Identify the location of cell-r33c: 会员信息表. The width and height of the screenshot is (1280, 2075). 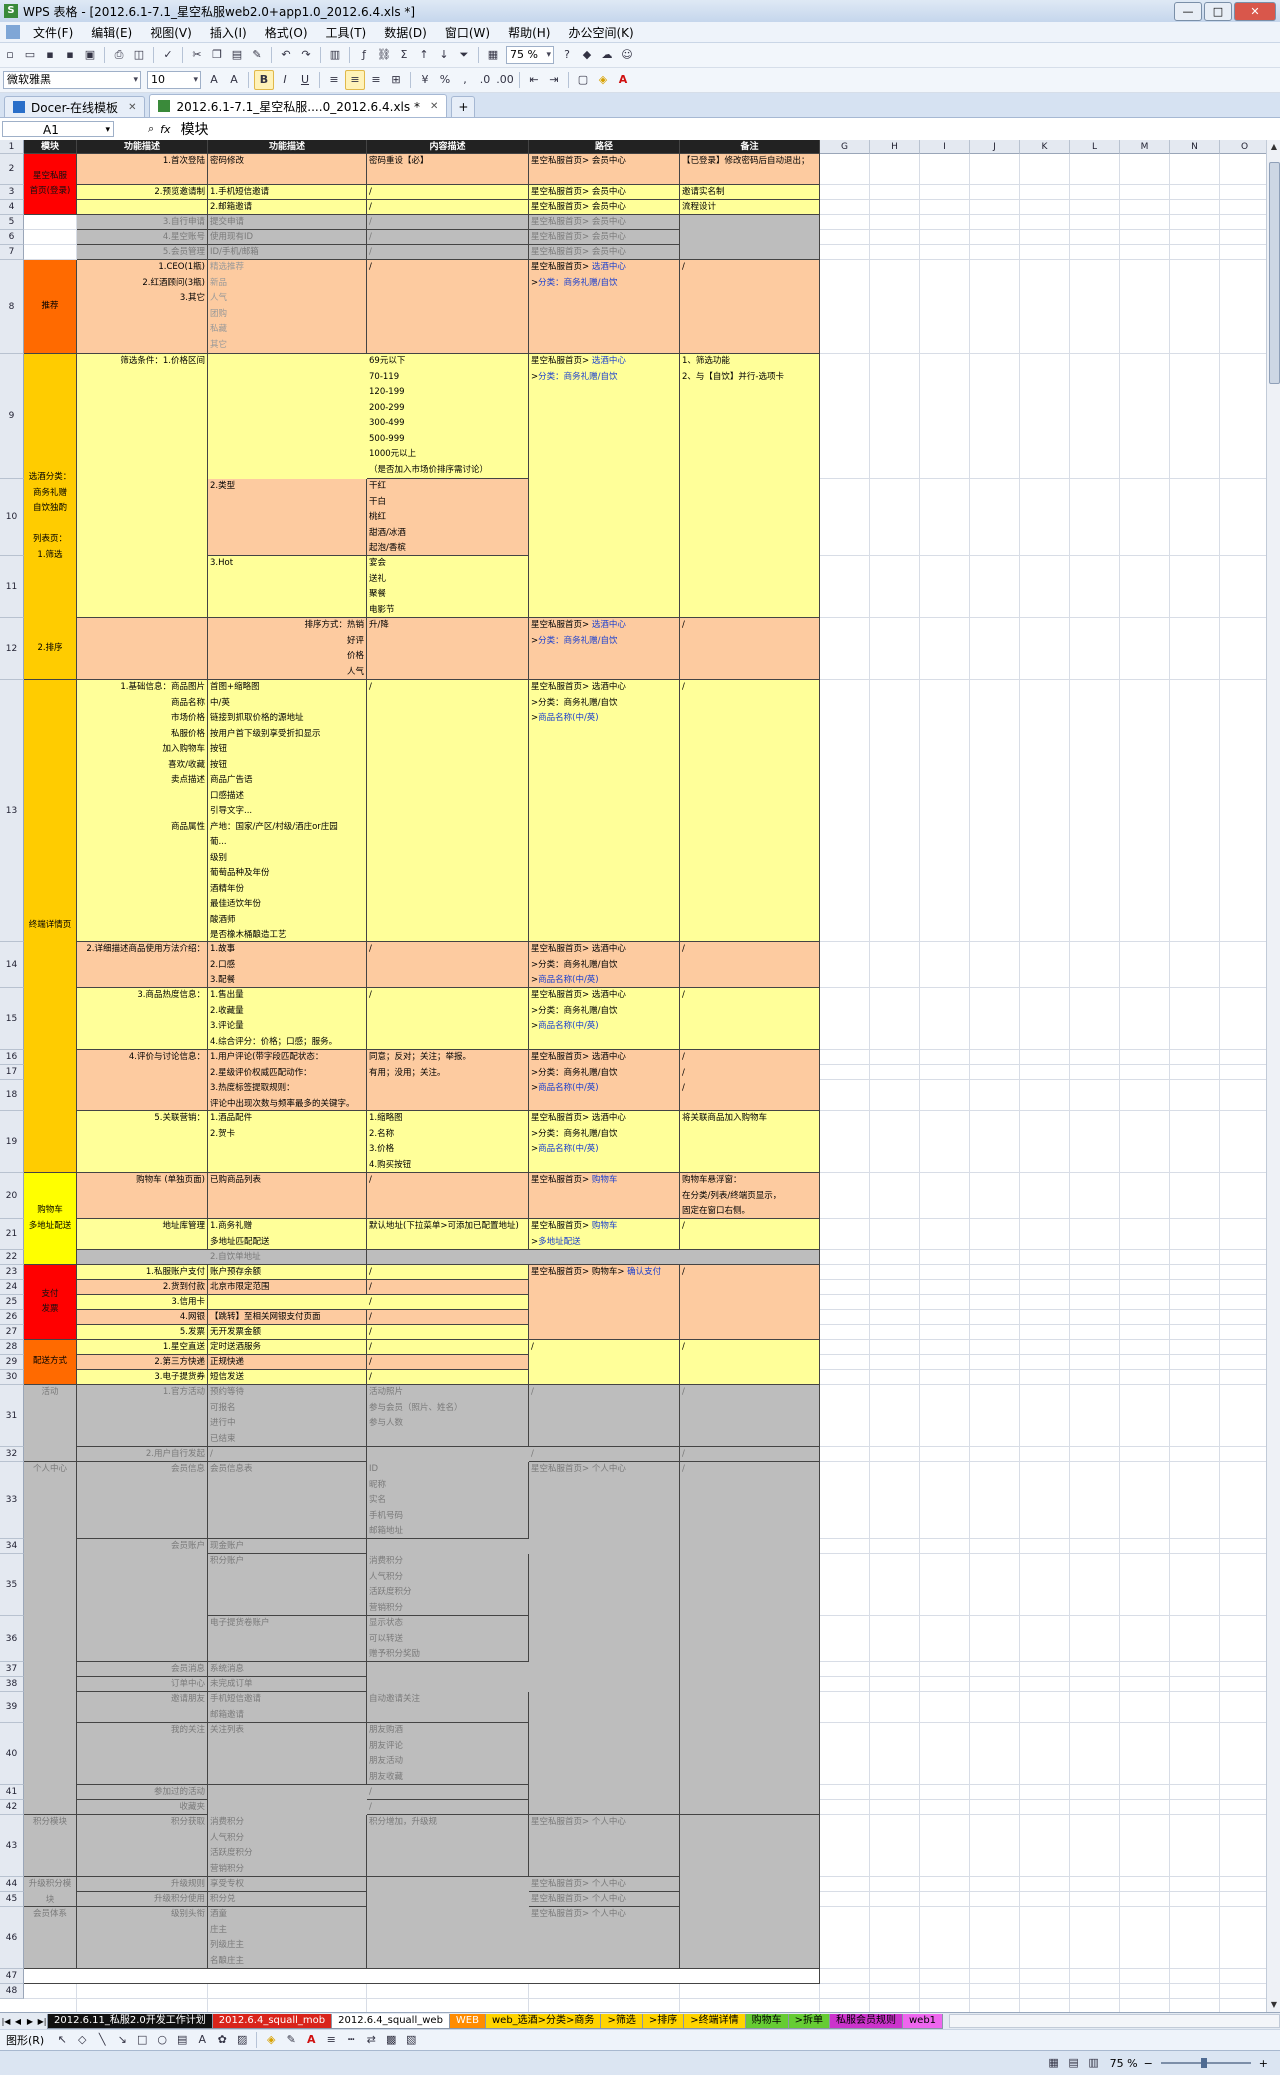
(287, 1500).